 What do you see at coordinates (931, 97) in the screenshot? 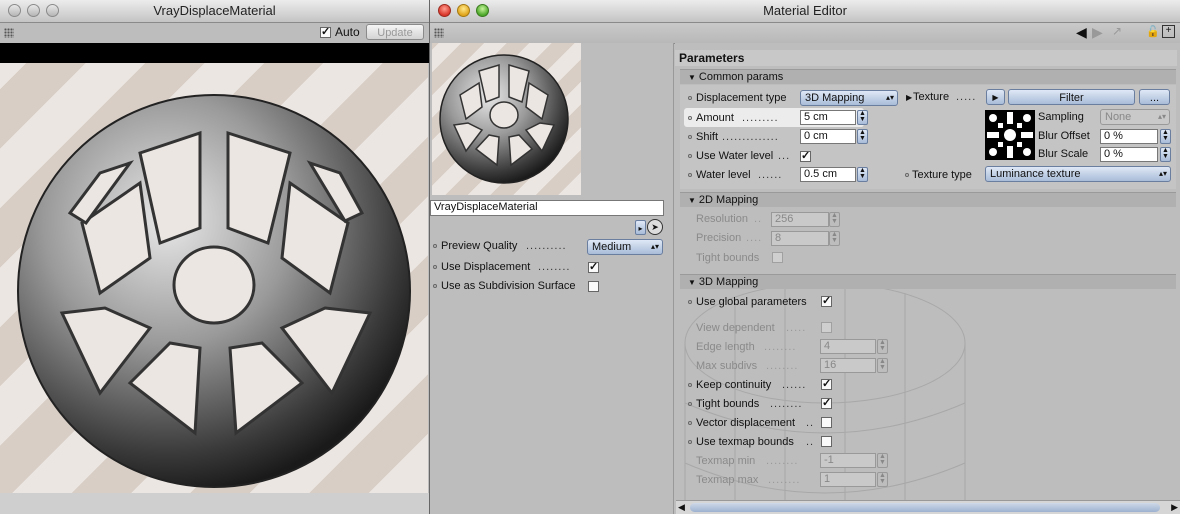
I see `texture-label: Texture` at bounding box center [931, 97].